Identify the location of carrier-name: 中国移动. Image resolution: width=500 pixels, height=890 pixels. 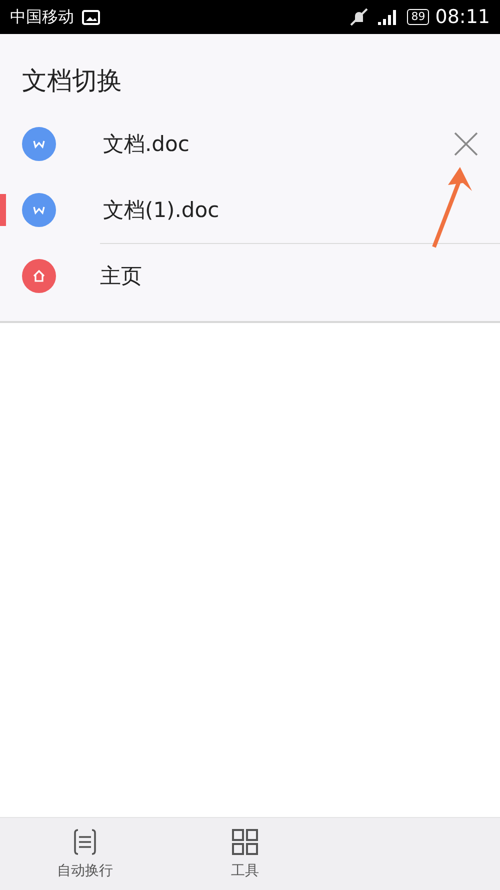
(42, 17).